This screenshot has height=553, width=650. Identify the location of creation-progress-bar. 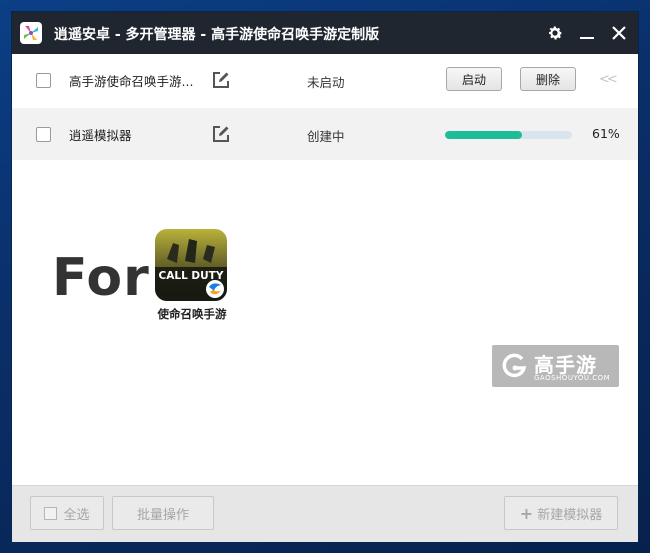
(508, 135).